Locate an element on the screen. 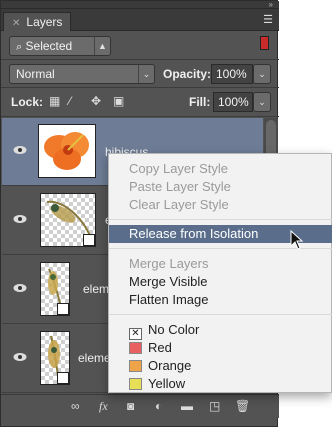 Image resolution: width=332 pixels, height=427 pixels. menu-item-copy-layer-style: Copy Layer Style is located at coordinates (220, 169).